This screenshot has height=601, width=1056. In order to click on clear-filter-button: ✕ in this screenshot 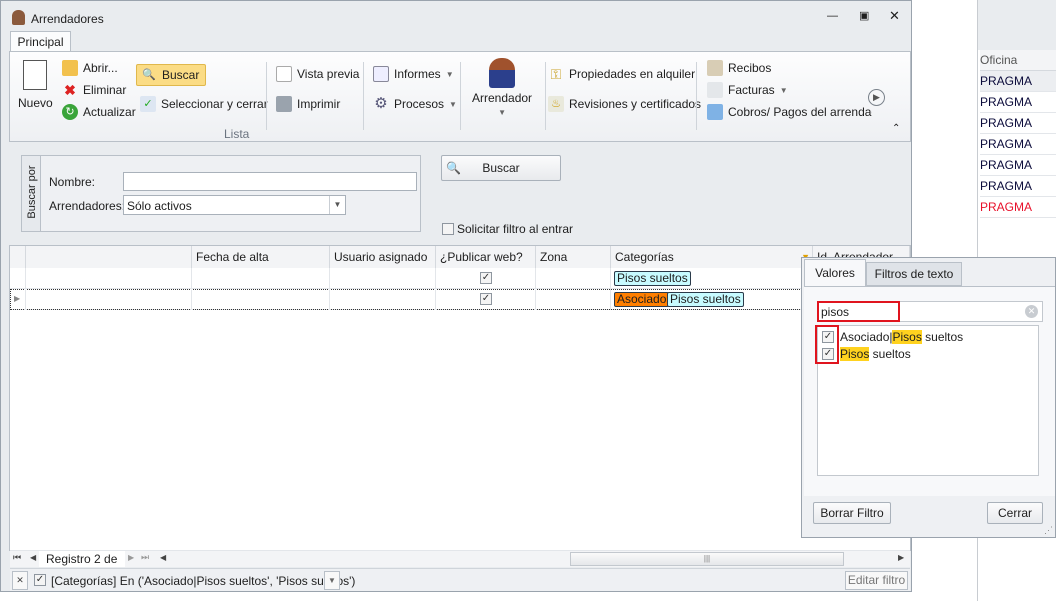, I will do `click(20, 580)`.